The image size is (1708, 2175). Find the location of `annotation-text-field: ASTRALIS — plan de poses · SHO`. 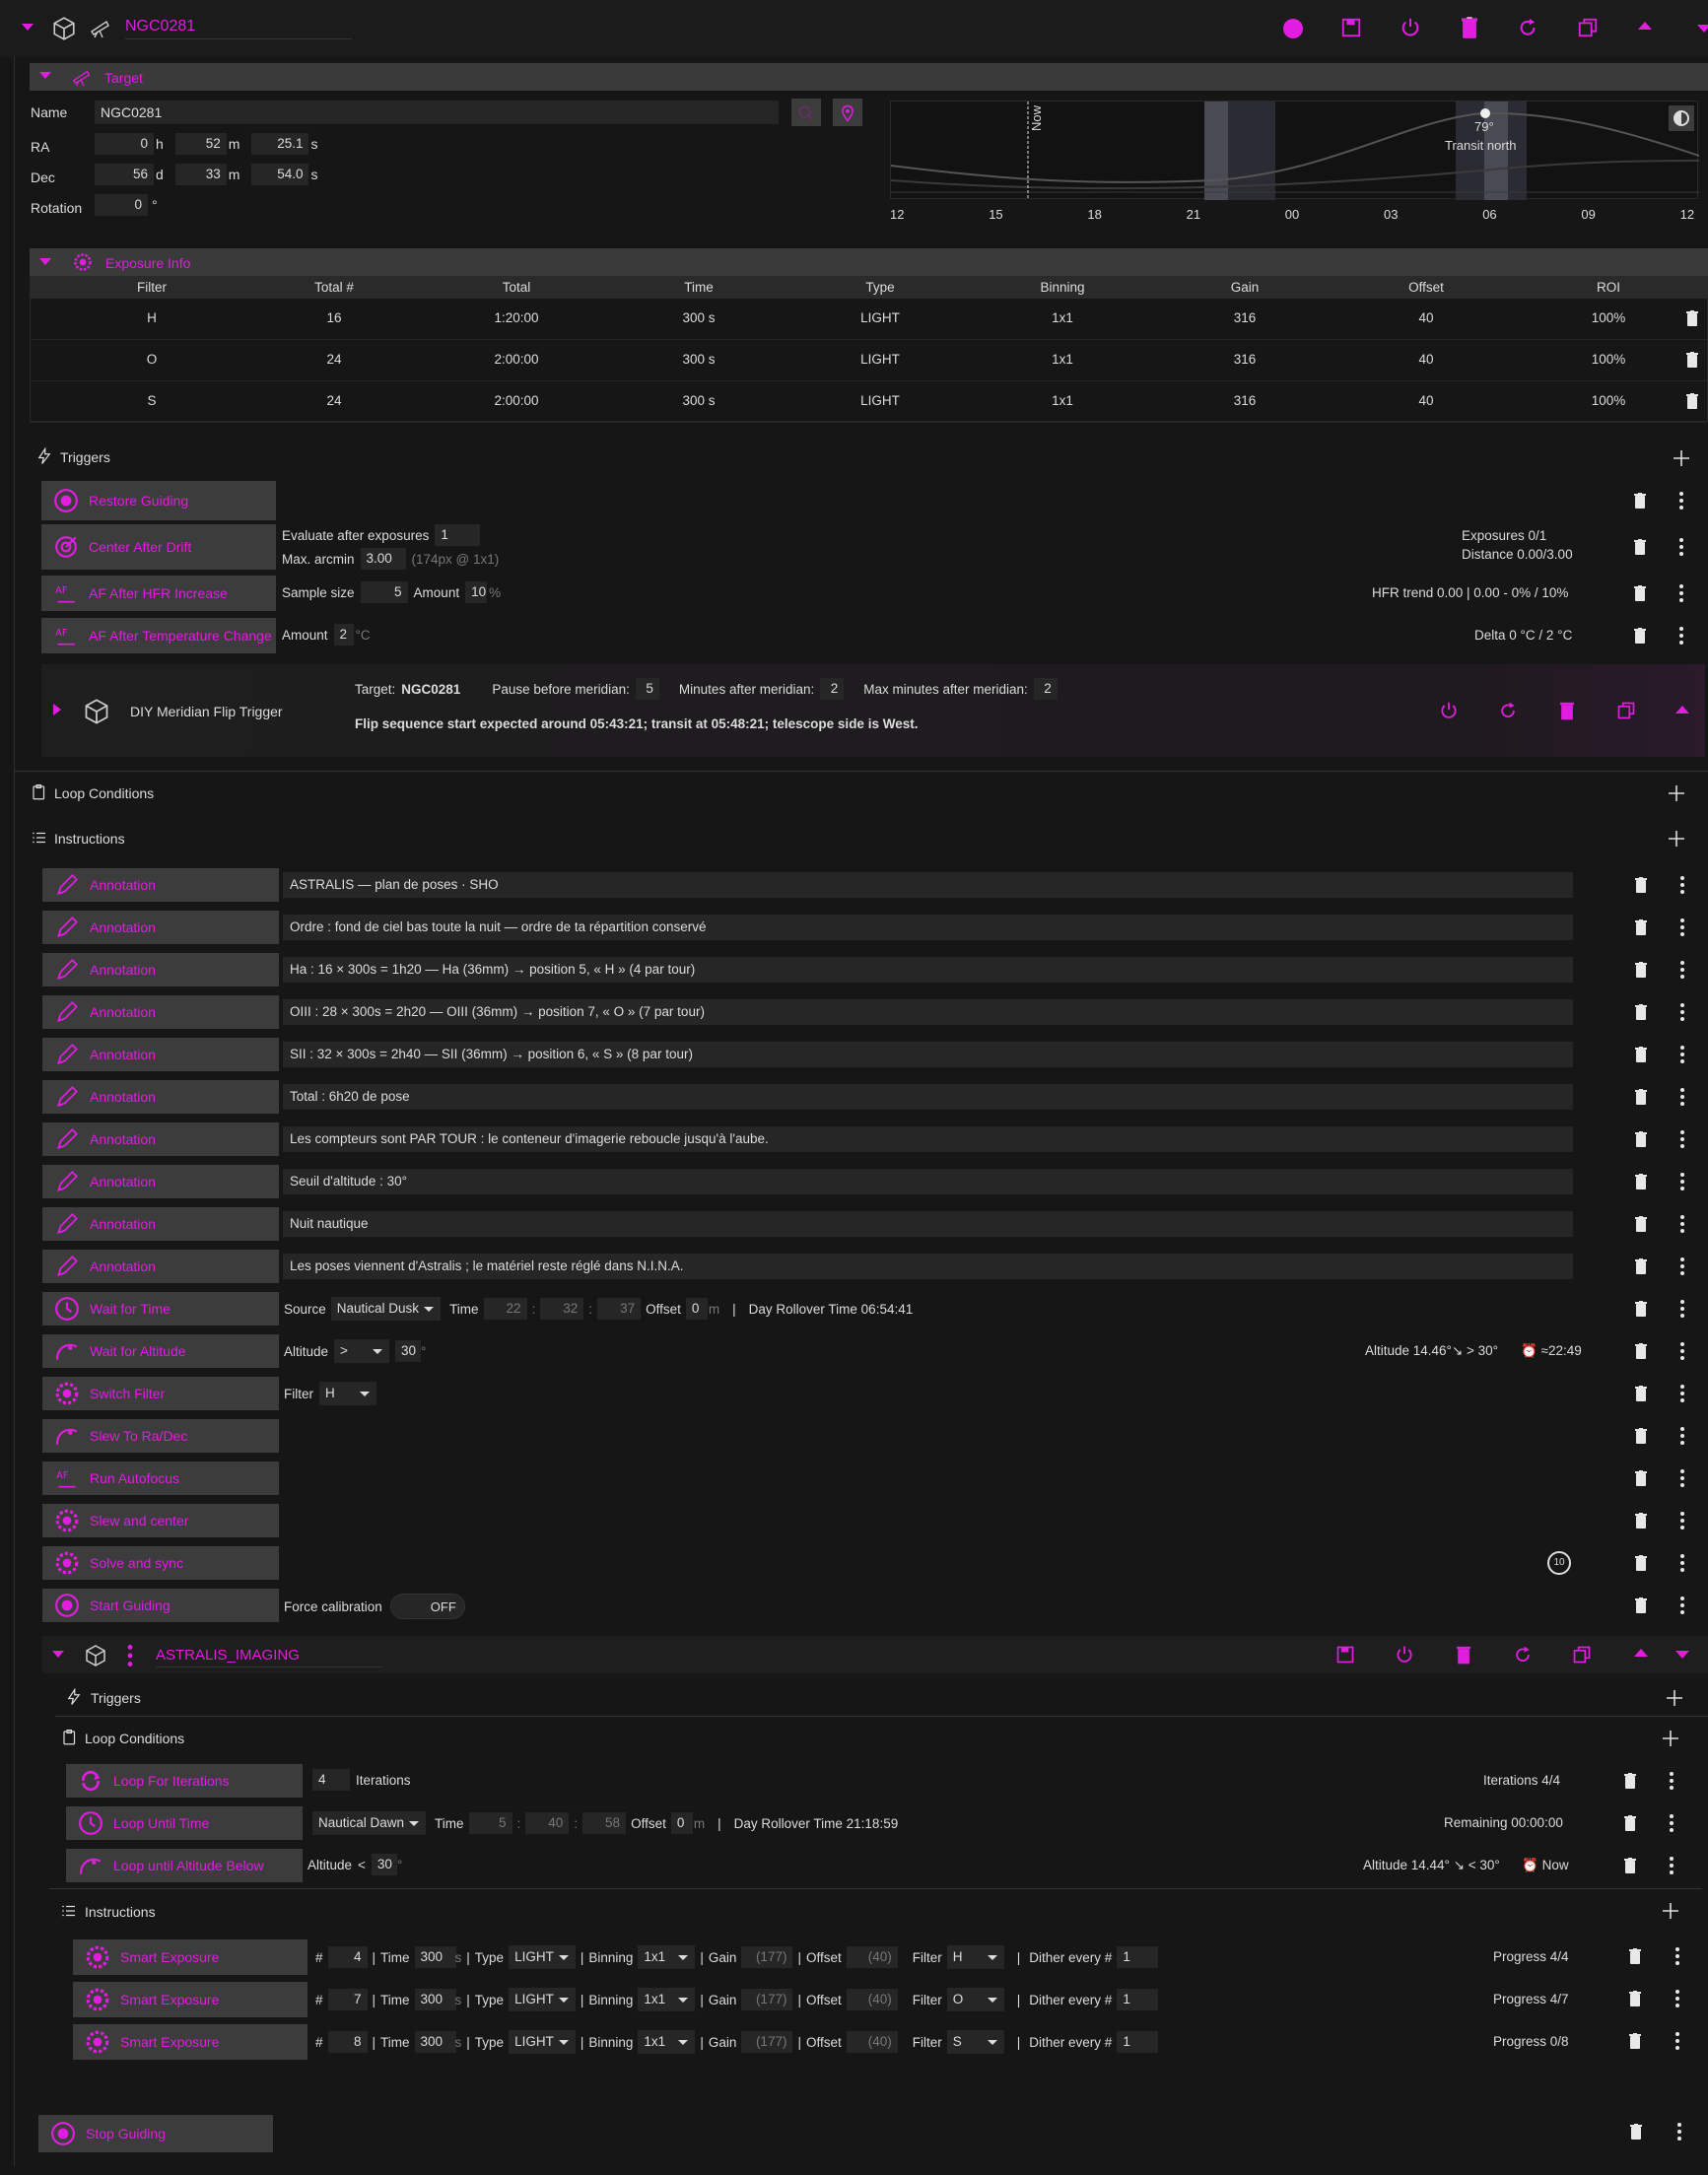

annotation-text-field: ASTRALIS — plan de poses · SHO is located at coordinates (928, 885).